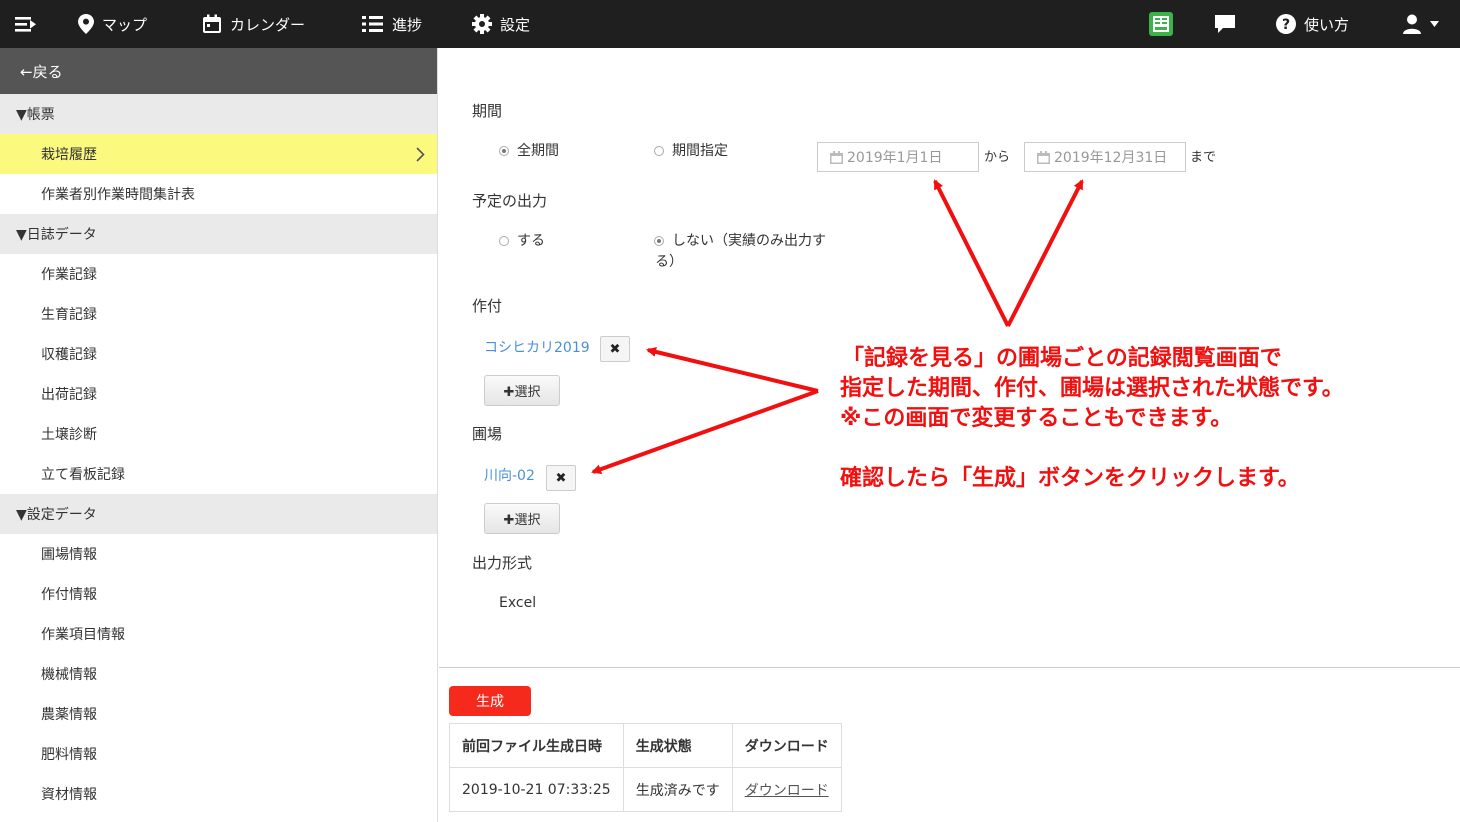 The height and width of the screenshot is (822, 1460). What do you see at coordinates (700, 151) in the screenshot?
I see `radio-date-range-label: 期間指定` at bounding box center [700, 151].